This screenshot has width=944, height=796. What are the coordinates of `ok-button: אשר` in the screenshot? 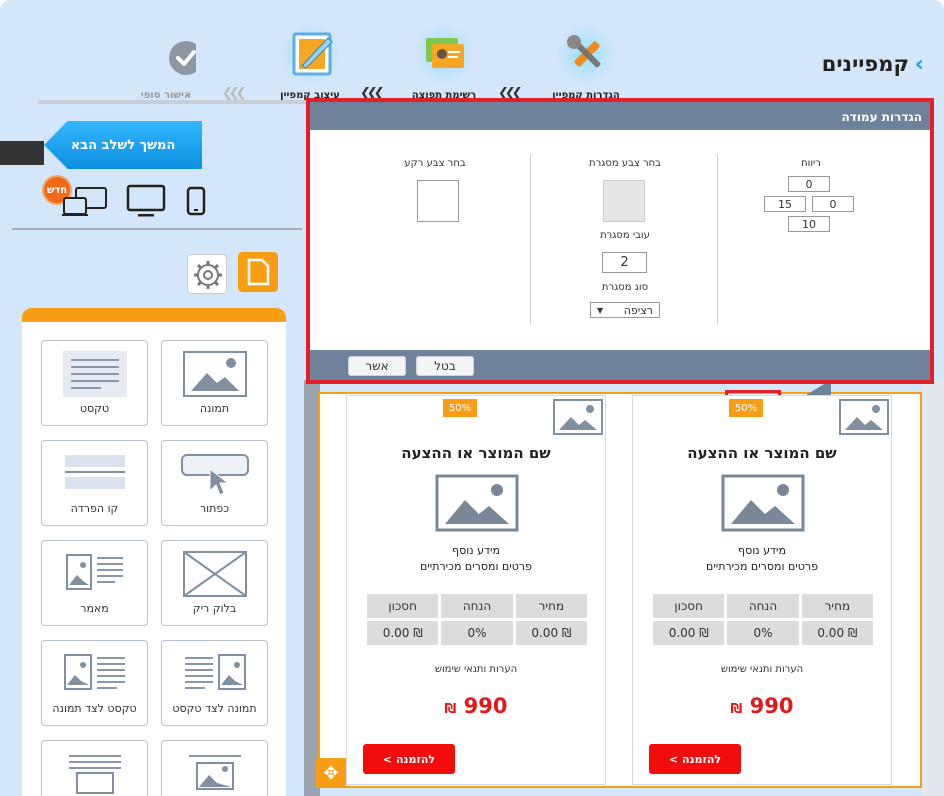 It's located at (377, 366).